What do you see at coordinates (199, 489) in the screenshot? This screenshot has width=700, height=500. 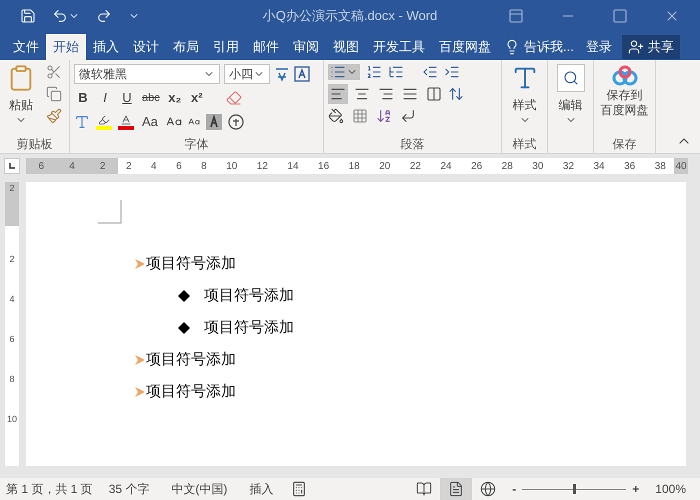 I see `language-indicator: 中文(中国)` at bounding box center [199, 489].